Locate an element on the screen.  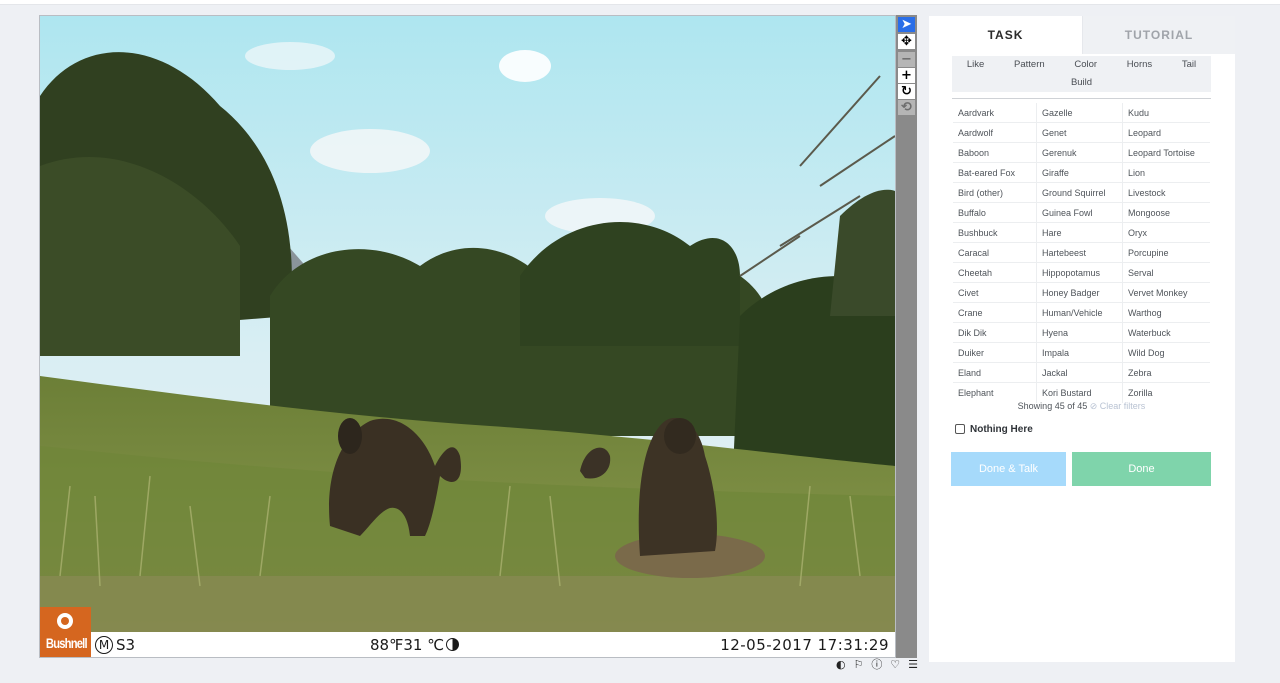
camera-temperature: 88℉31 ℃ is located at coordinates (415, 645).